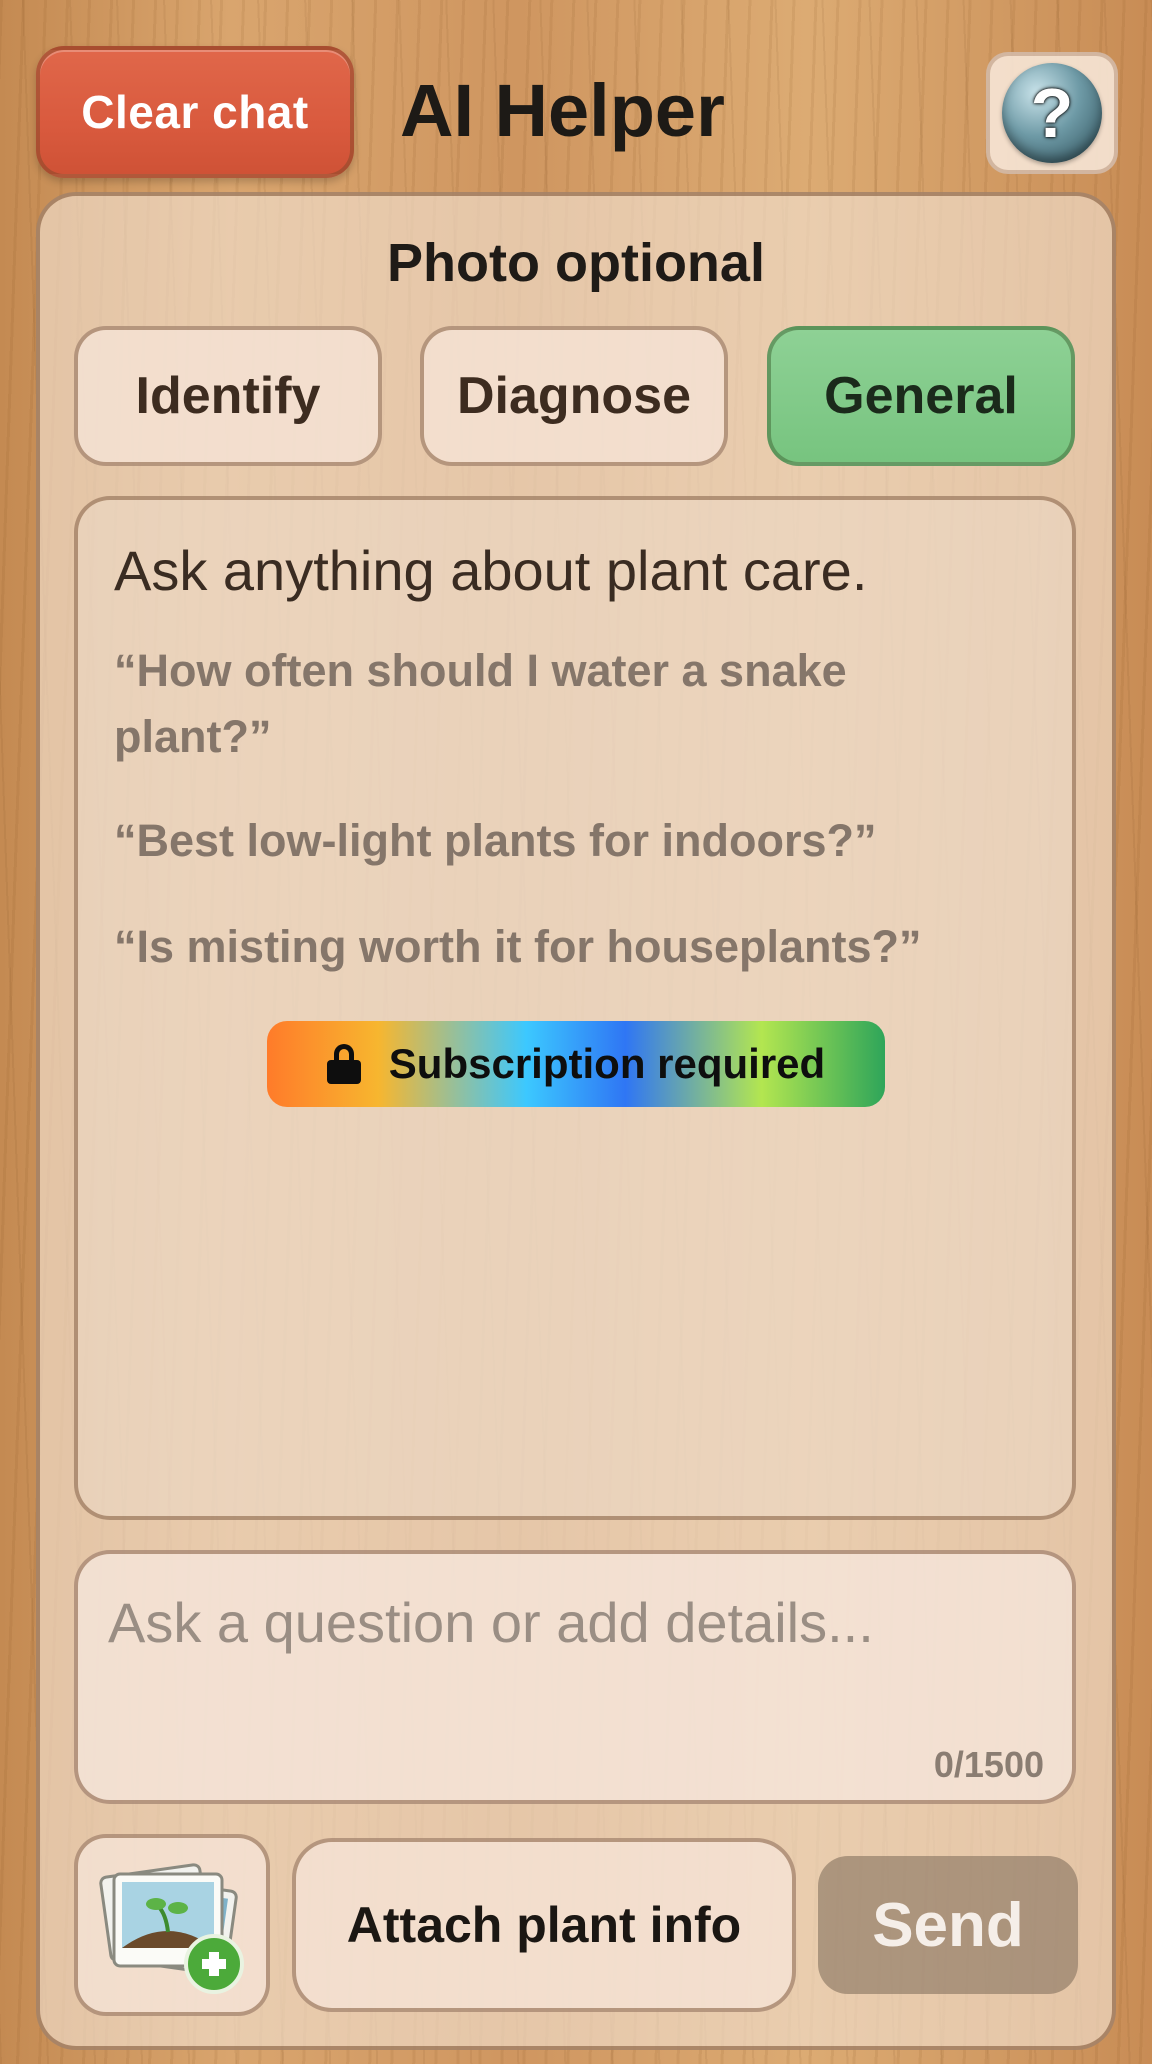 The width and height of the screenshot is (1152, 2064). What do you see at coordinates (544, 1925) in the screenshot?
I see `attach-plant-info-button: Attach plant info` at bounding box center [544, 1925].